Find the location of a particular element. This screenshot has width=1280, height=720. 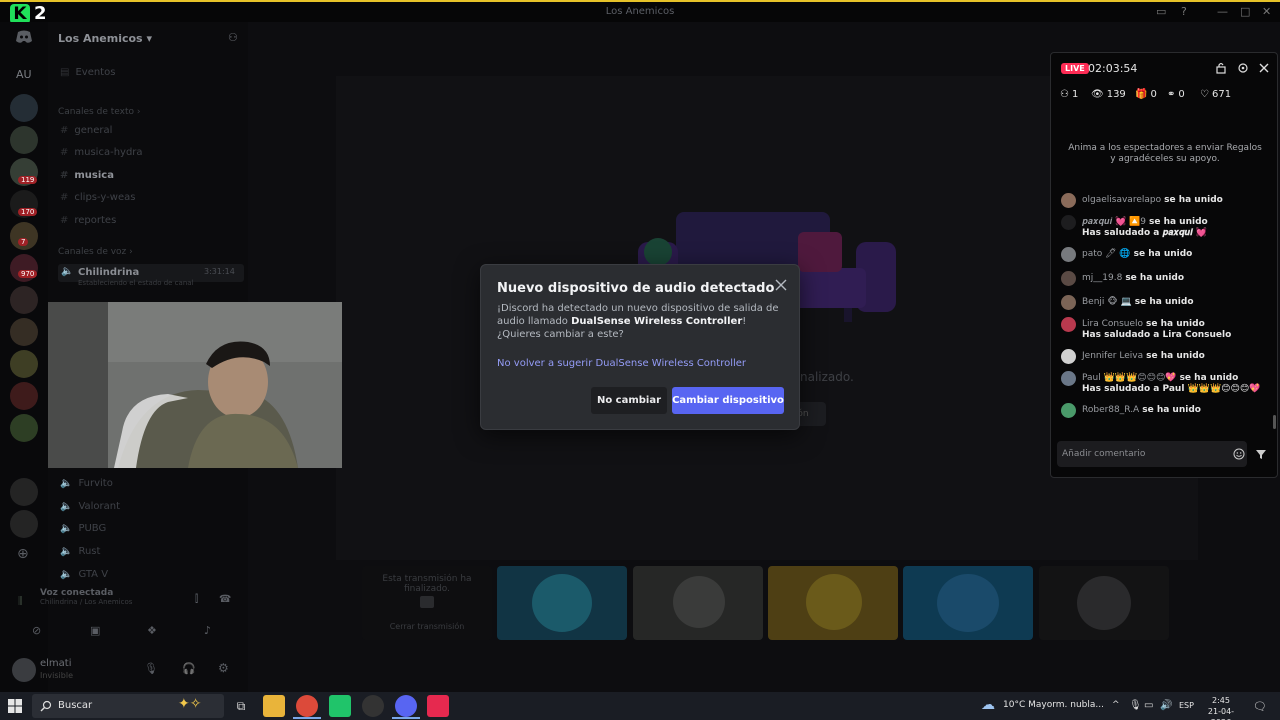

inbox-icon: ▭ is located at coordinates (1161, 11).